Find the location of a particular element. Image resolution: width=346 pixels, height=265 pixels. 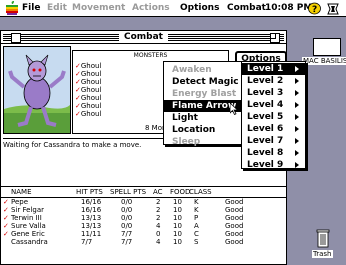

party-row: ✓ Sir Felgar 16/16 0/0 2 10 K Good is located at coordinates (143, 210).